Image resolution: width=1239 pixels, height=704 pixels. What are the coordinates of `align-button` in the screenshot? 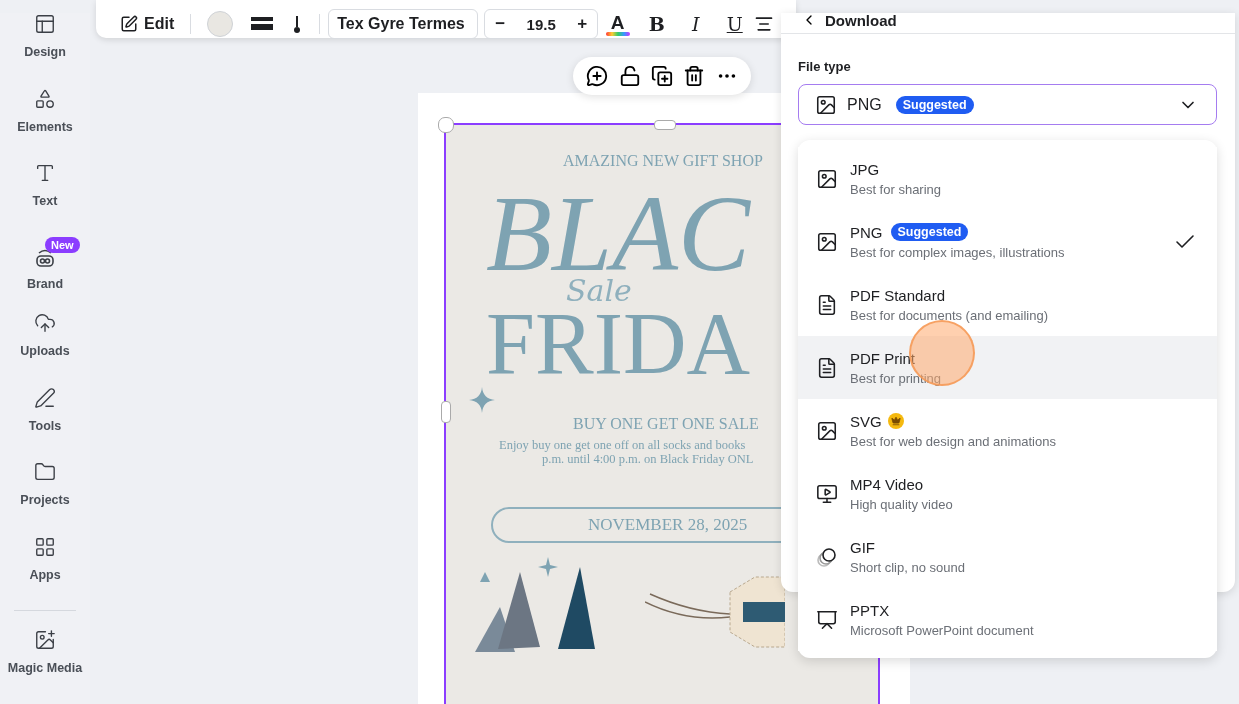 It's located at (764, 24).